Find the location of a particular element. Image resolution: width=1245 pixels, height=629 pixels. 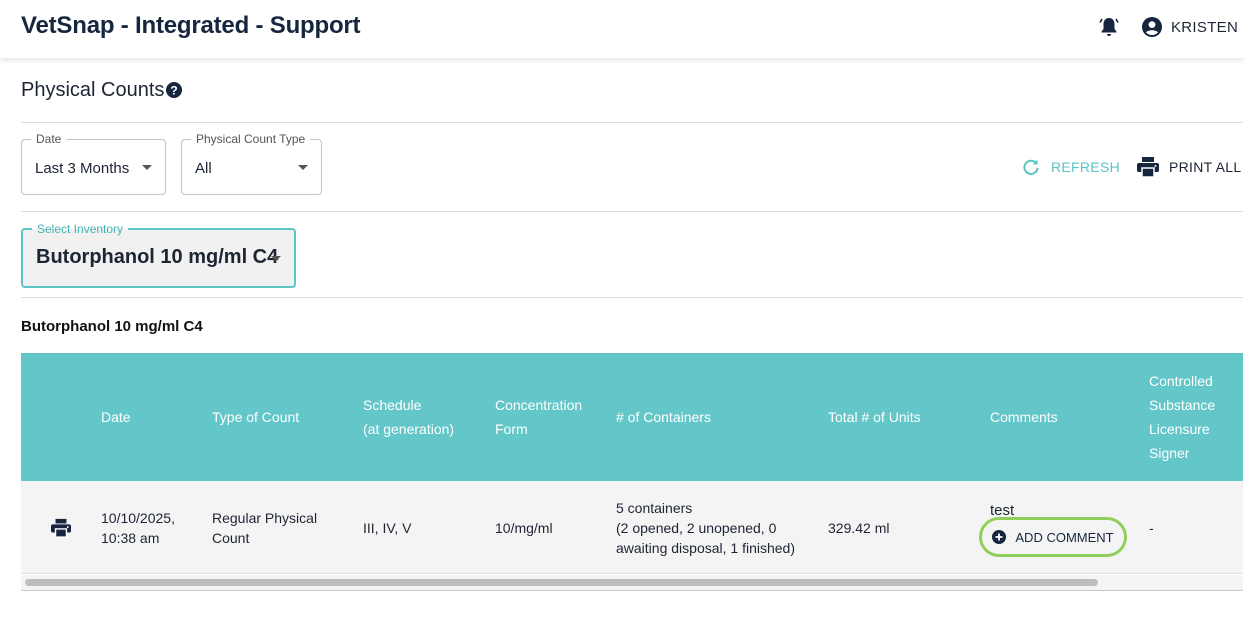

inventory-select: Select Inventory Butorphanol 10 mg/ml C4 is located at coordinates (158, 255).